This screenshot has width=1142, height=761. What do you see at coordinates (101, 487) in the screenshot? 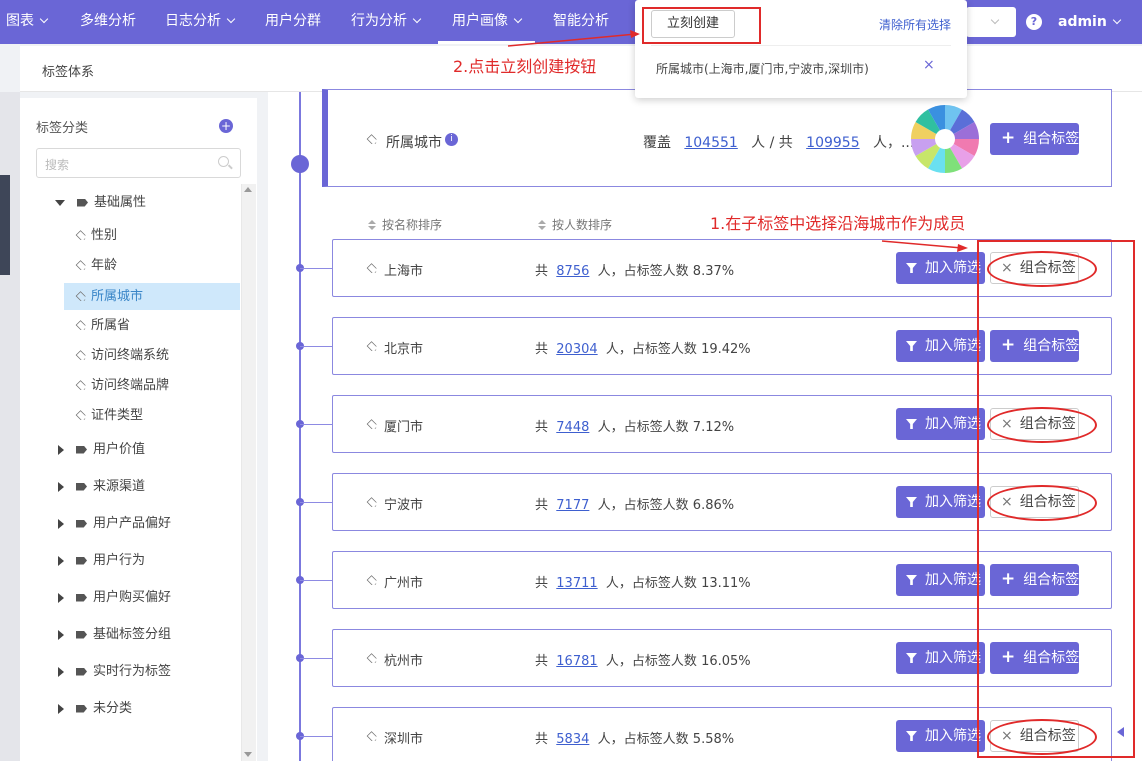
I see `tree-group-source-channel: 来源渠道` at bounding box center [101, 487].